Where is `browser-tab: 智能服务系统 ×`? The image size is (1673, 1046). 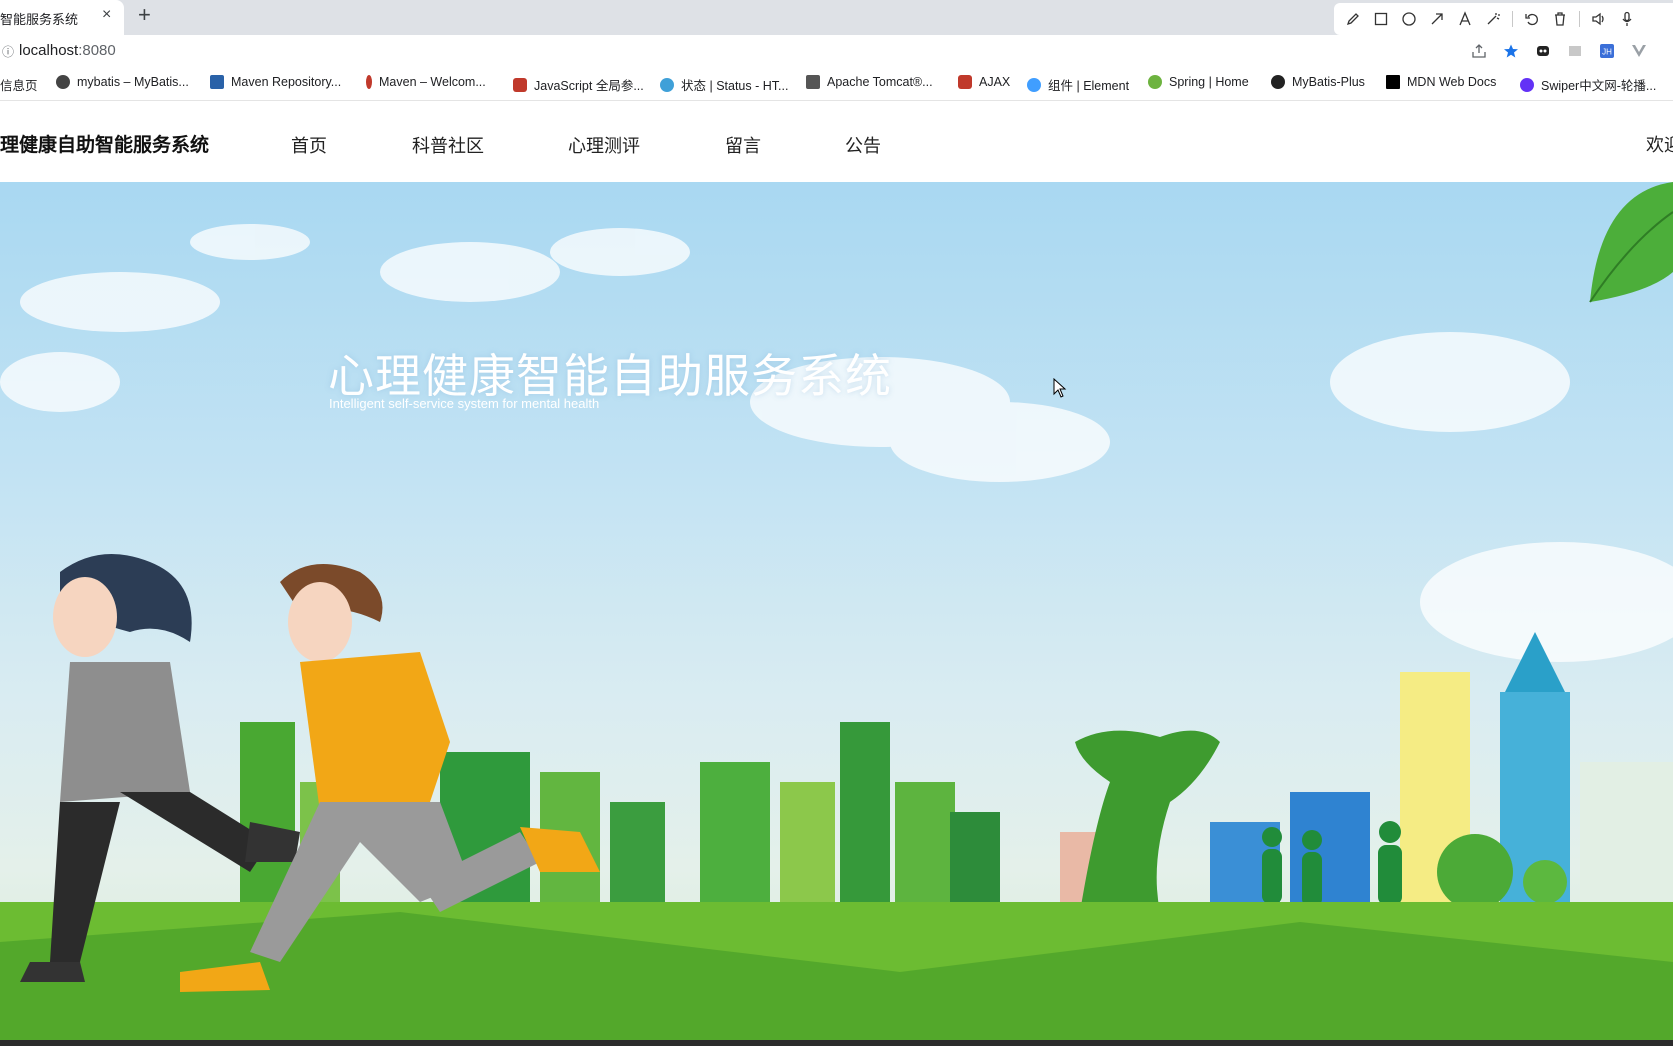 browser-tab: 智能服务系统 × is located at coordinates (62, 17).